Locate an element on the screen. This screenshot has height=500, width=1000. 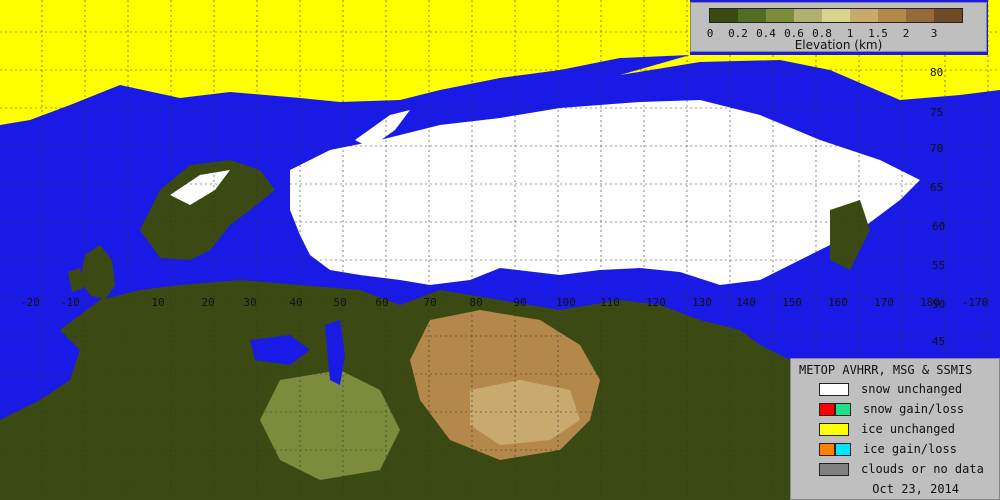
latitude-labels: 807570656055504540 is located at coordinates (937, 226).